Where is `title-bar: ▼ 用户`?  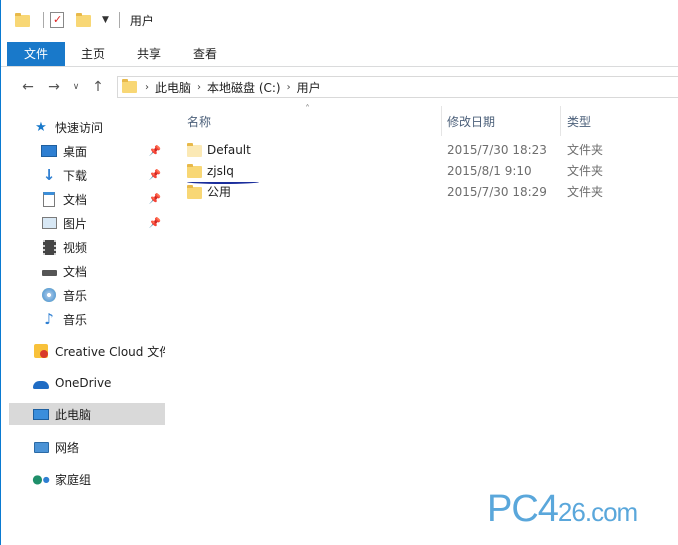 title-bar: ▼ 用户 is located at coordinates (339, 20).